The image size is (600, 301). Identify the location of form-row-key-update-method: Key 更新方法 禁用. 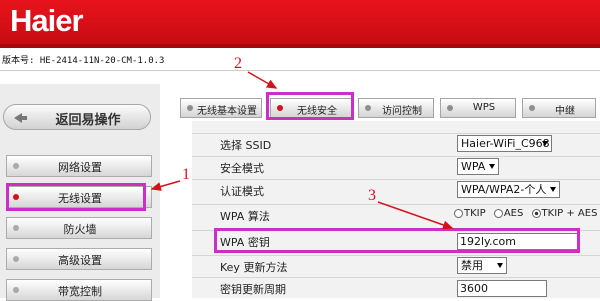
(396, 265).